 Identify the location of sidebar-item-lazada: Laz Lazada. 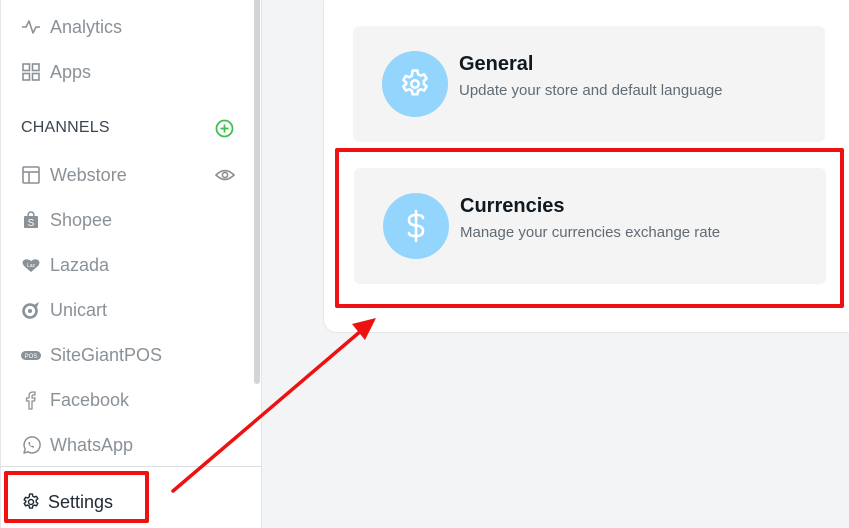
(65, 265).